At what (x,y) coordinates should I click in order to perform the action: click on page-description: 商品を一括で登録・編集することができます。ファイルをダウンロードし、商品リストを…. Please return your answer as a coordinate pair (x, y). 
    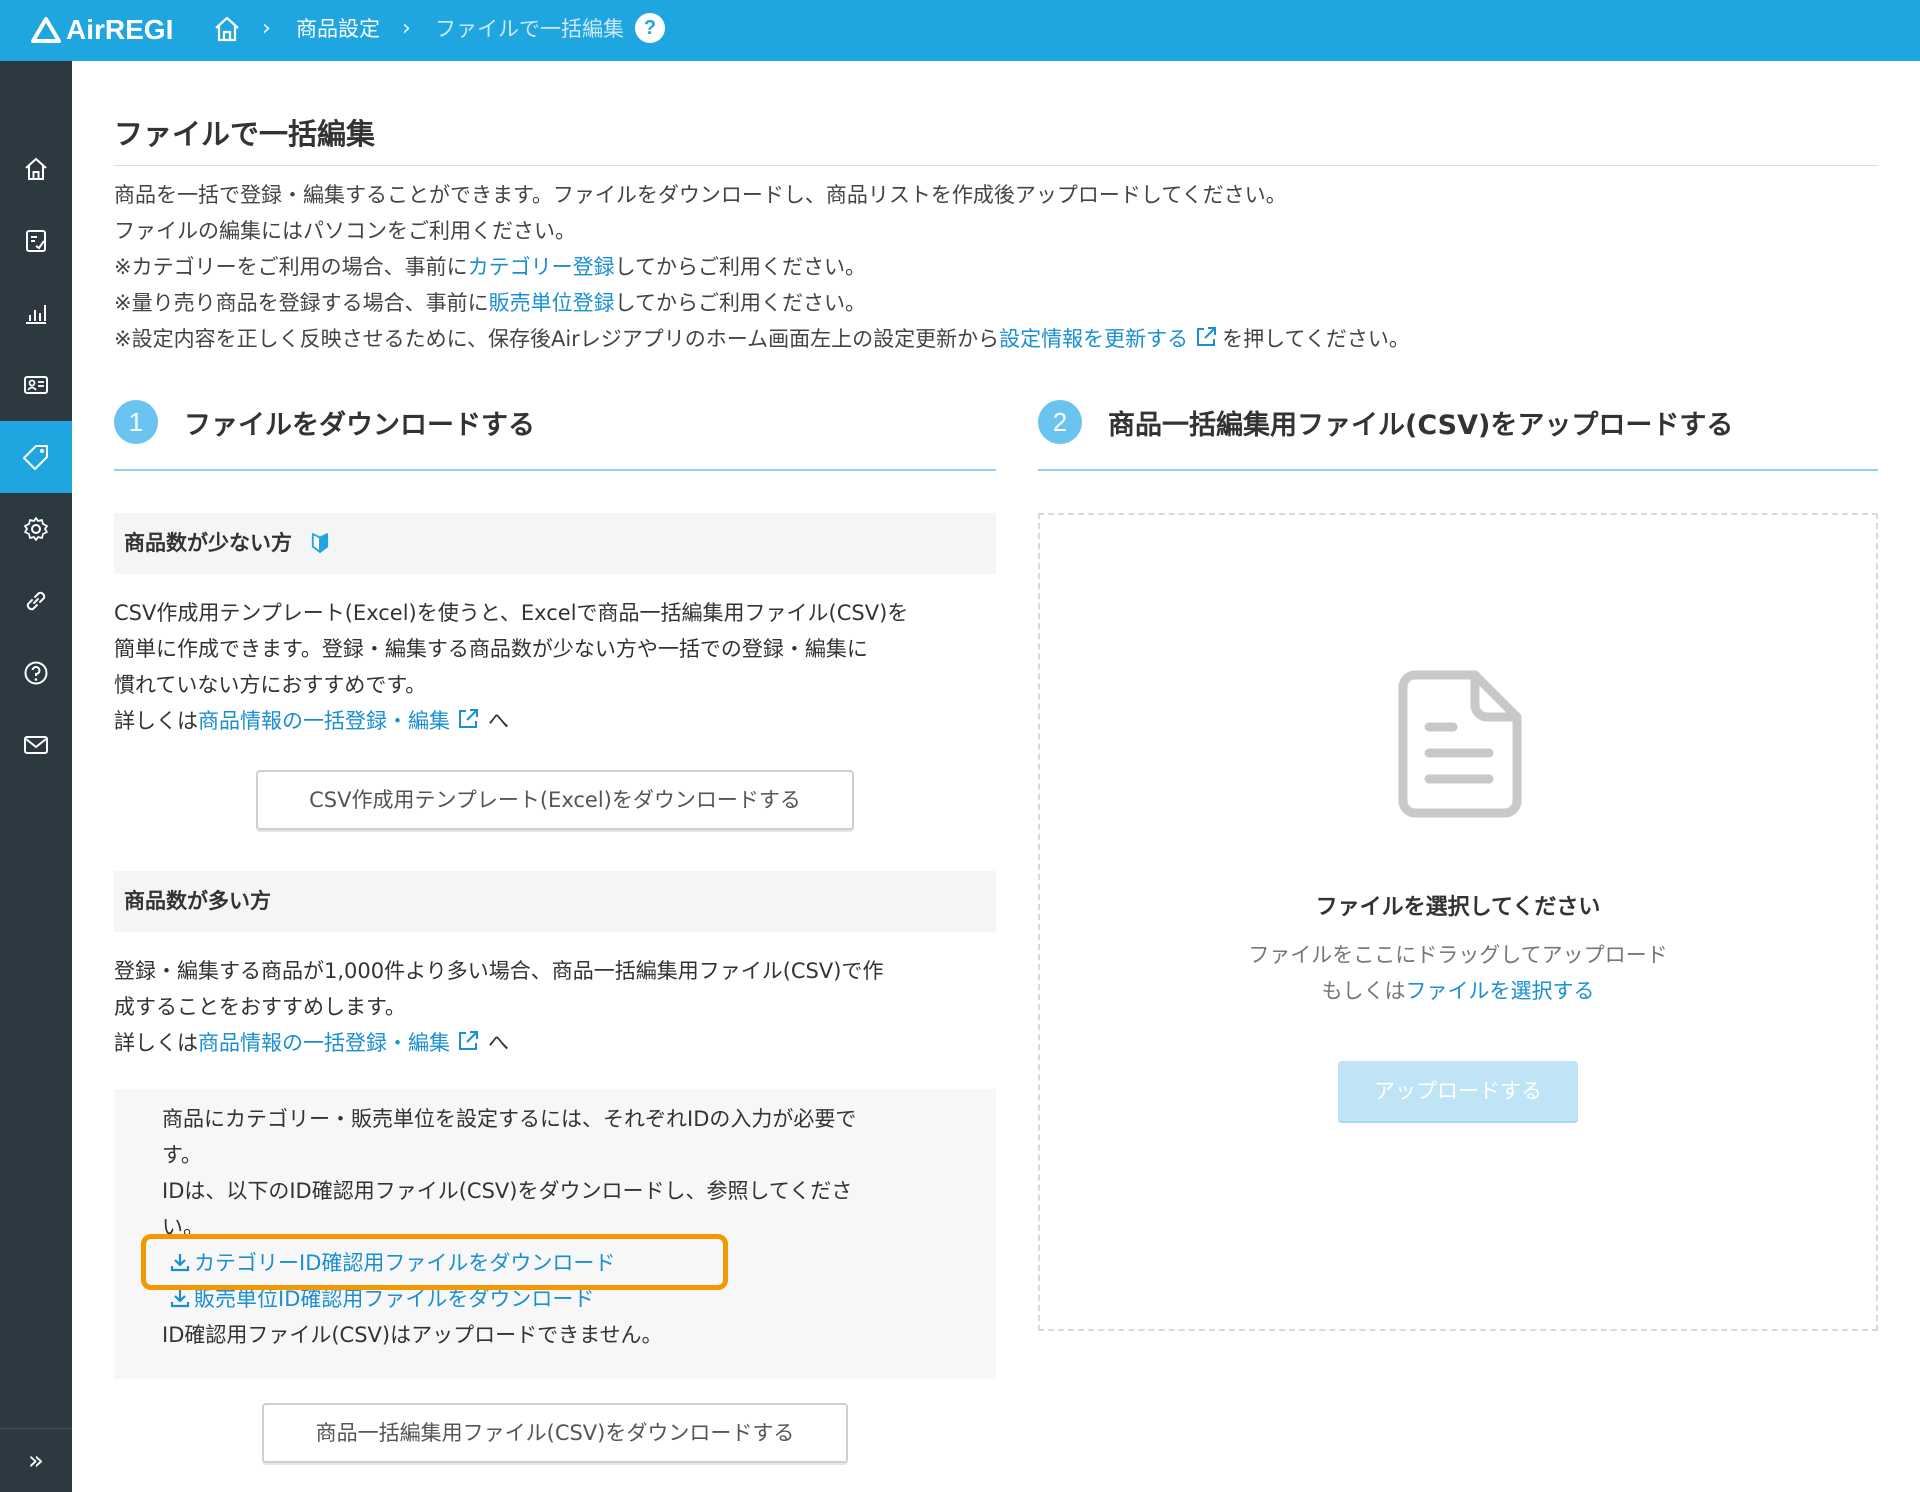
    Looking at the image, I should click on (994, 267).